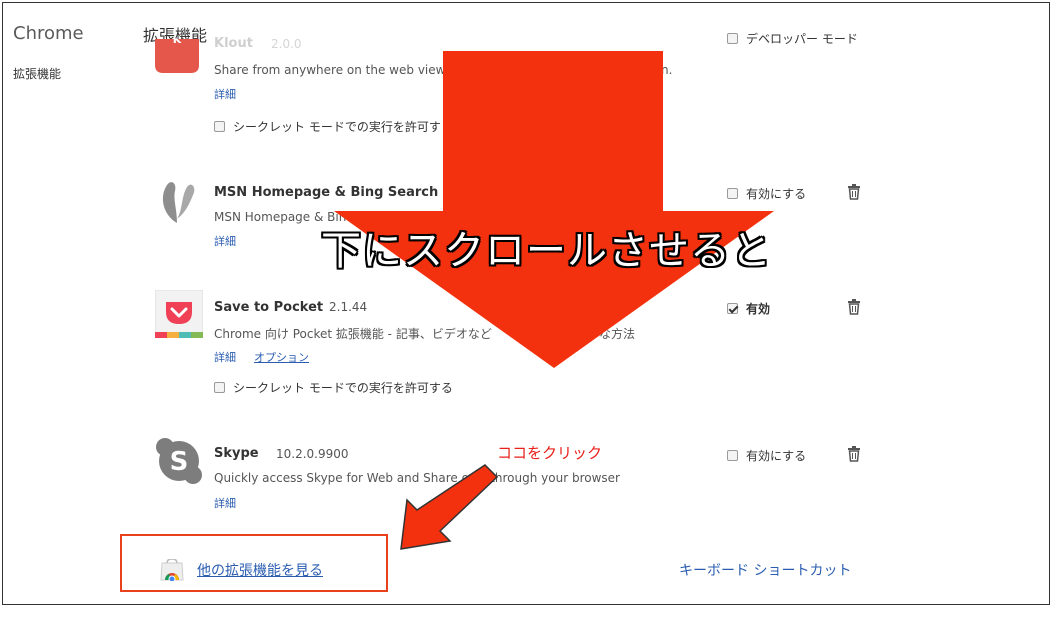 The height and width of the screenshot is (617, 1056). I want to click on small-click-arrow, so click(449, 507).